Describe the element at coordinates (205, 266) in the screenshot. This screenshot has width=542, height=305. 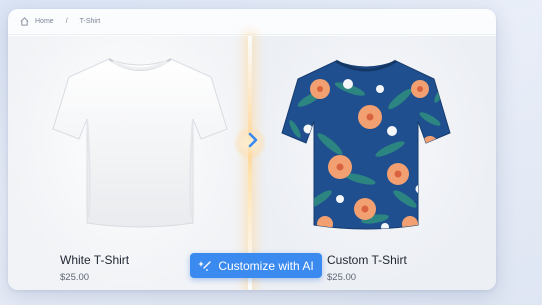
I see `sparkle-wand-icon` at that location.